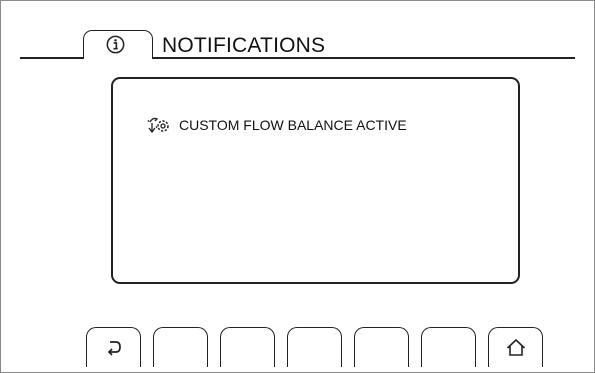  What do you see at coordinates (115, 44) in the screenshot?
I see `info-icon` at bounding box center [115, 44].